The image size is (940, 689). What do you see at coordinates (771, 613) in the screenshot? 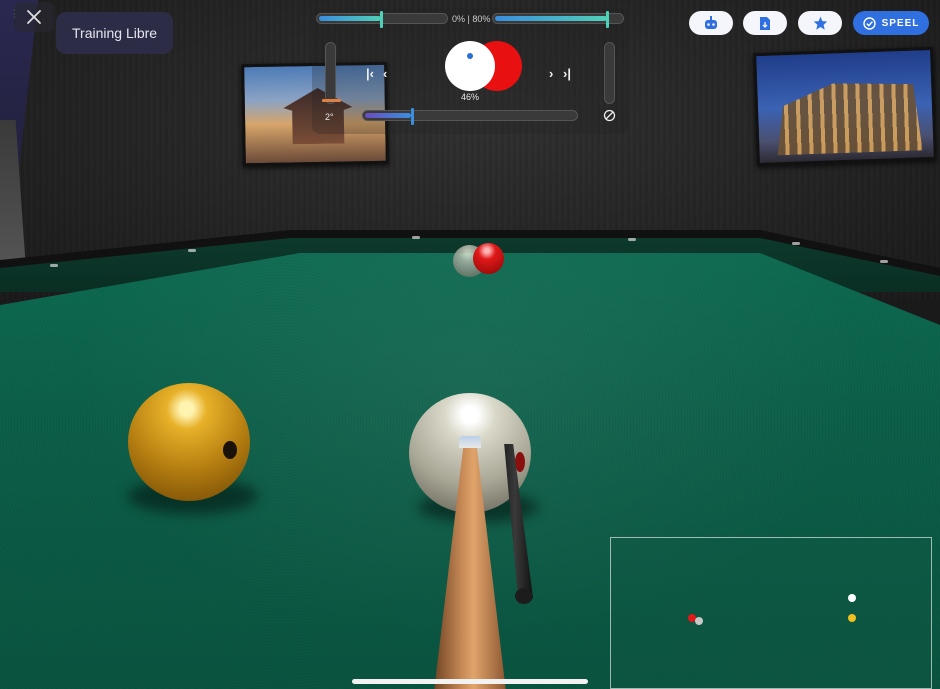
I see `table-minimap` at bounding box center [771, 613].